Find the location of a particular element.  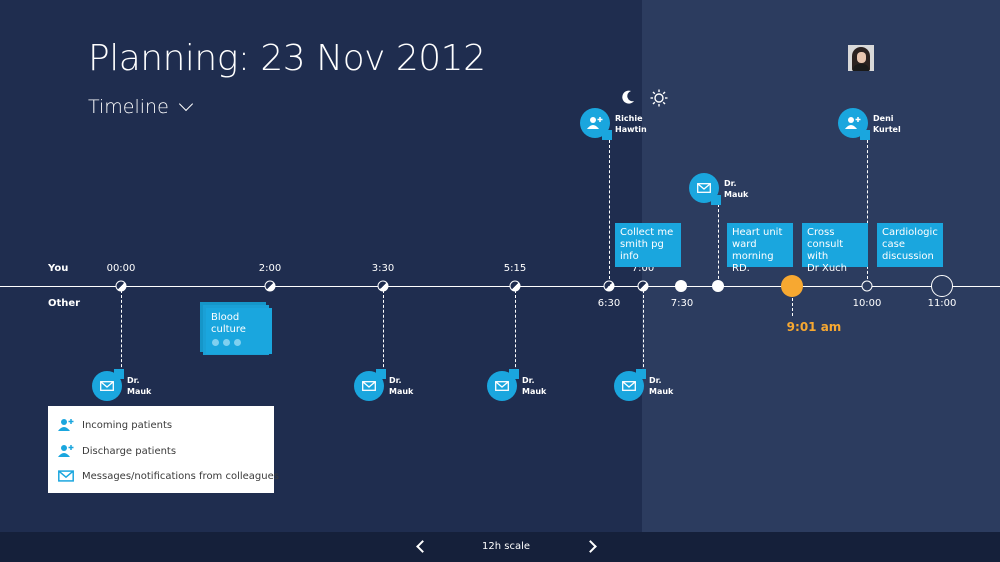

tick-label: 3:30 is located at coordinates (383, 268).